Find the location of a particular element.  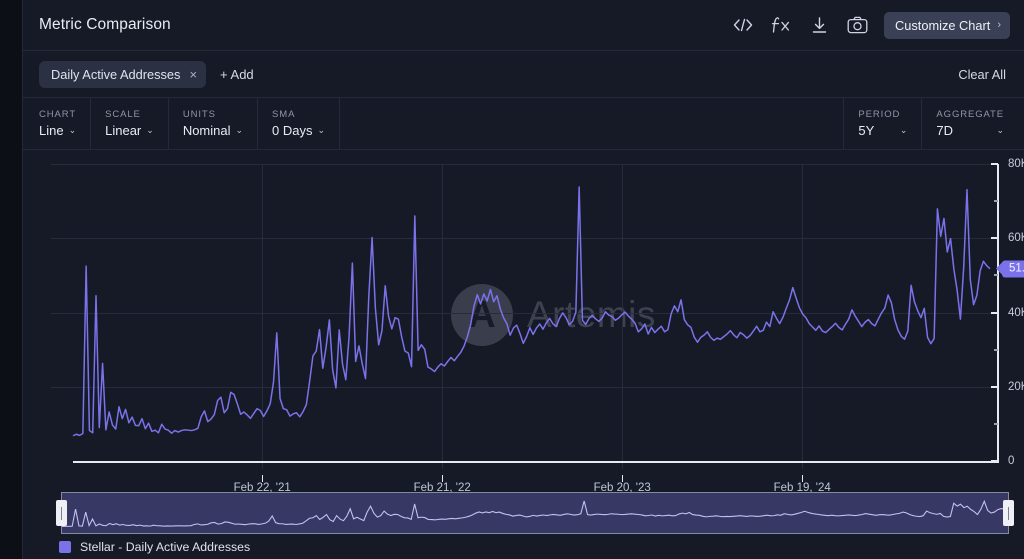

control-bar-spacer is located at coordinates (591, 123).